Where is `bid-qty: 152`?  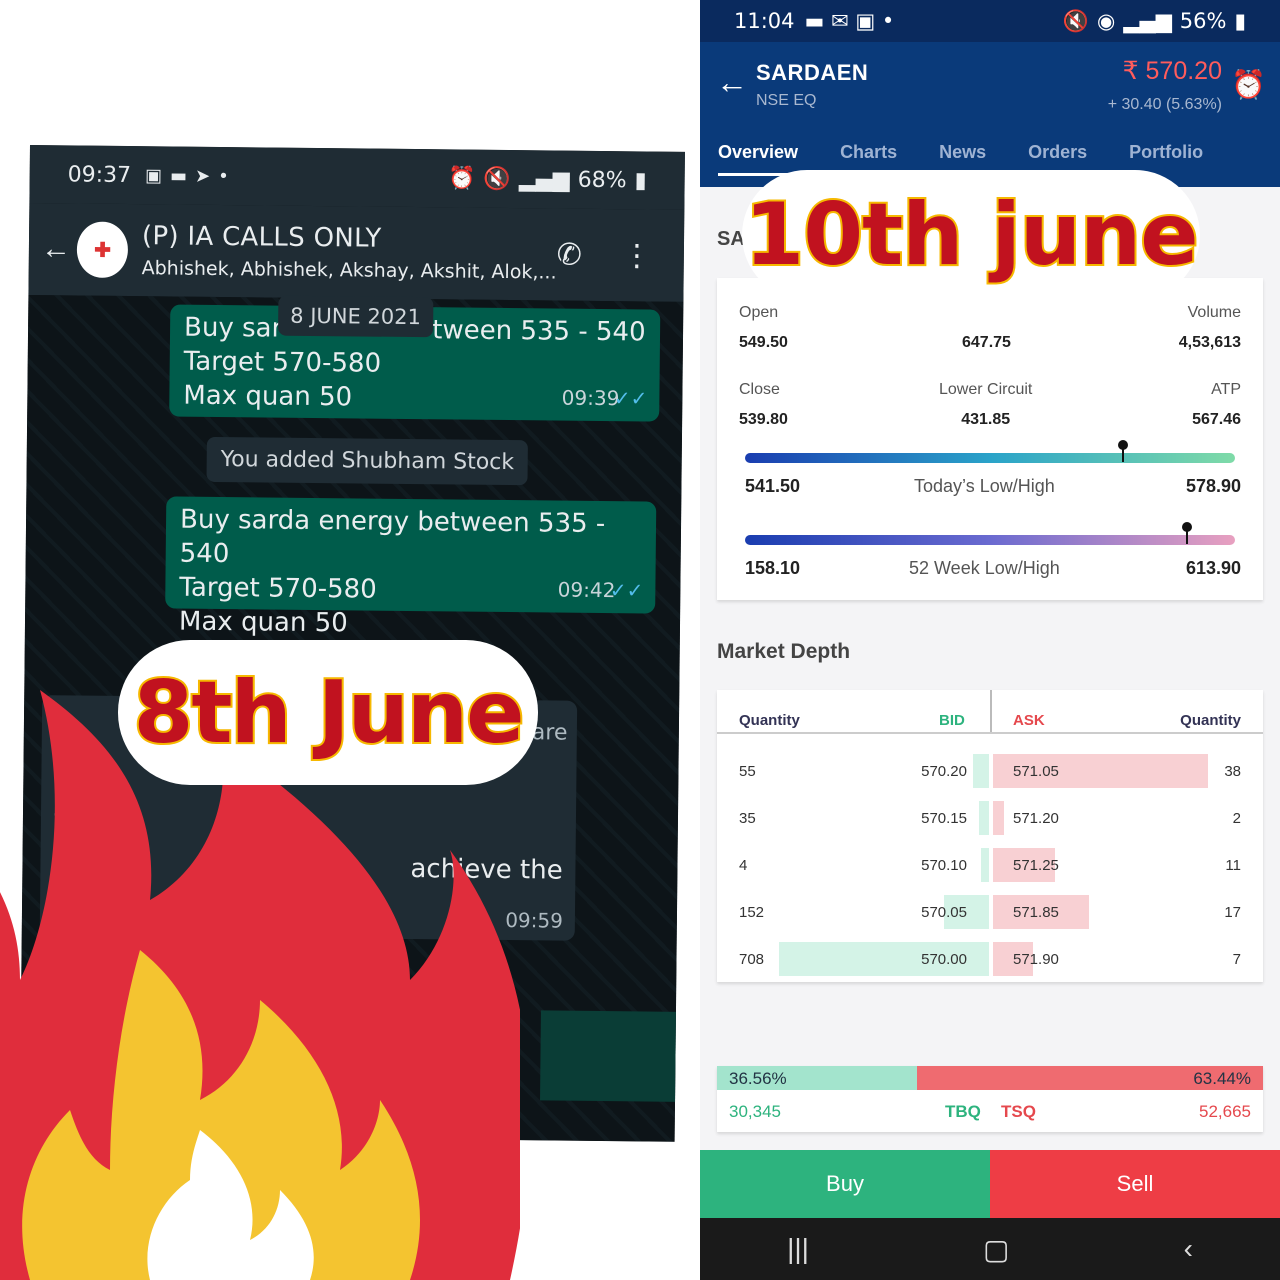
bid-qty: 152 is located at coordinates (752, 912).